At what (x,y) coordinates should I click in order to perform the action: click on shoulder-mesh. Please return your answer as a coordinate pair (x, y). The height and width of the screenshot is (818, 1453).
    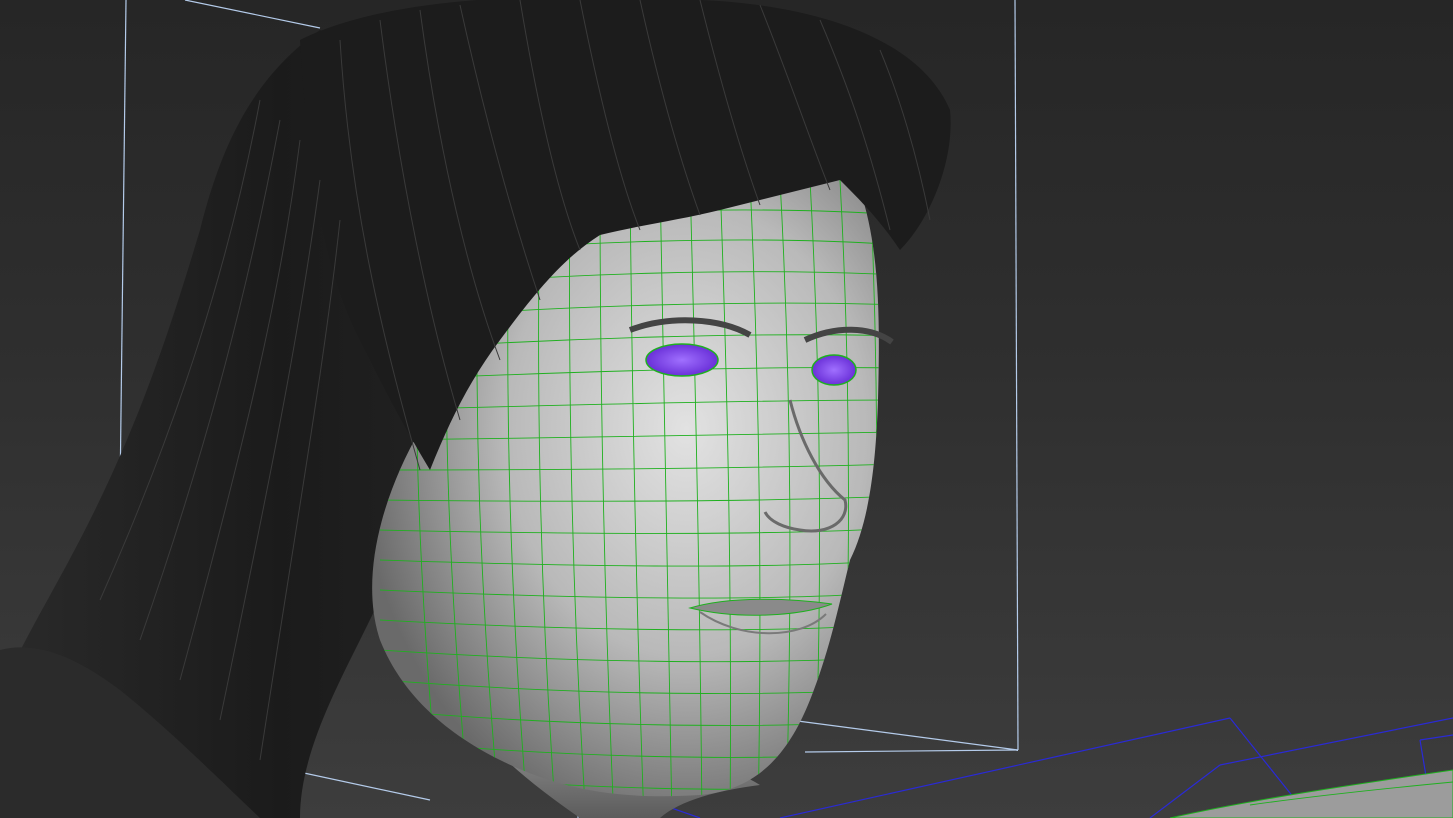
    Looking at the image, I should click on (1311, 793).